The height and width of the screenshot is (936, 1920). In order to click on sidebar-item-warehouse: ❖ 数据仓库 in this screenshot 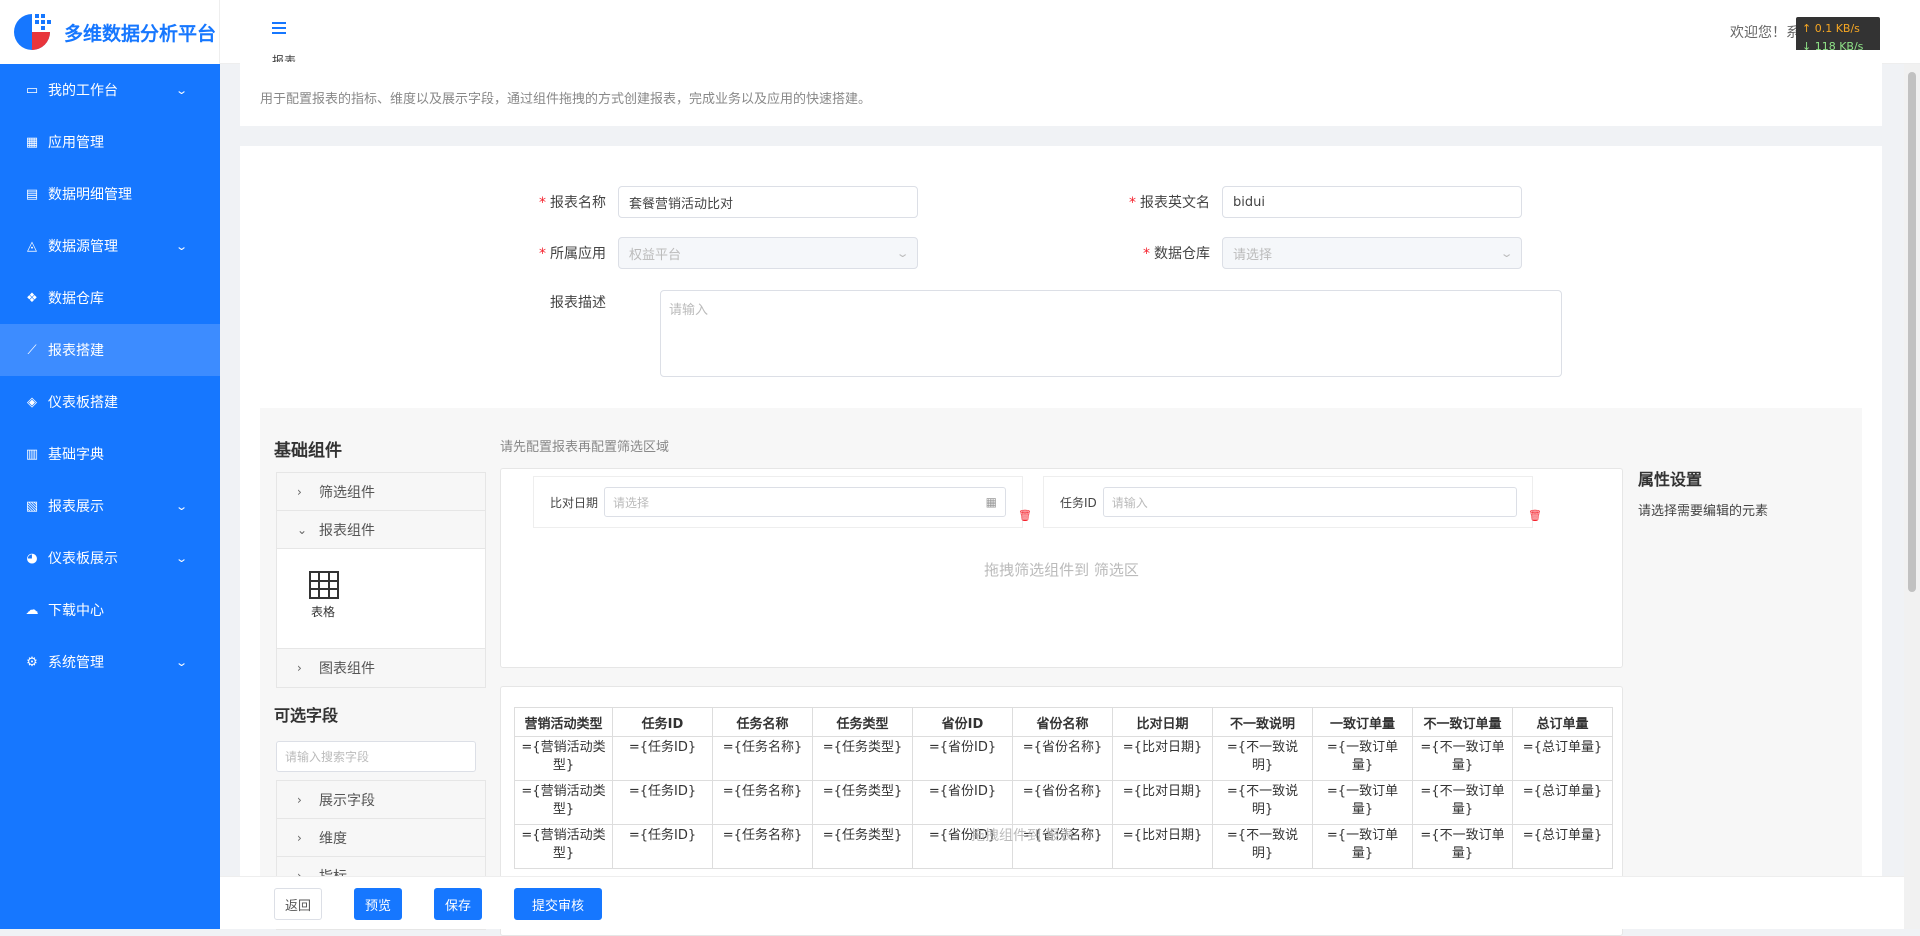, I will do `click(110, 298)`.